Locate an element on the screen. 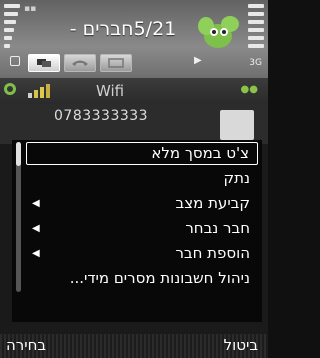 The image size is (320, 358). tab-call is located at coordinates (80, 63).